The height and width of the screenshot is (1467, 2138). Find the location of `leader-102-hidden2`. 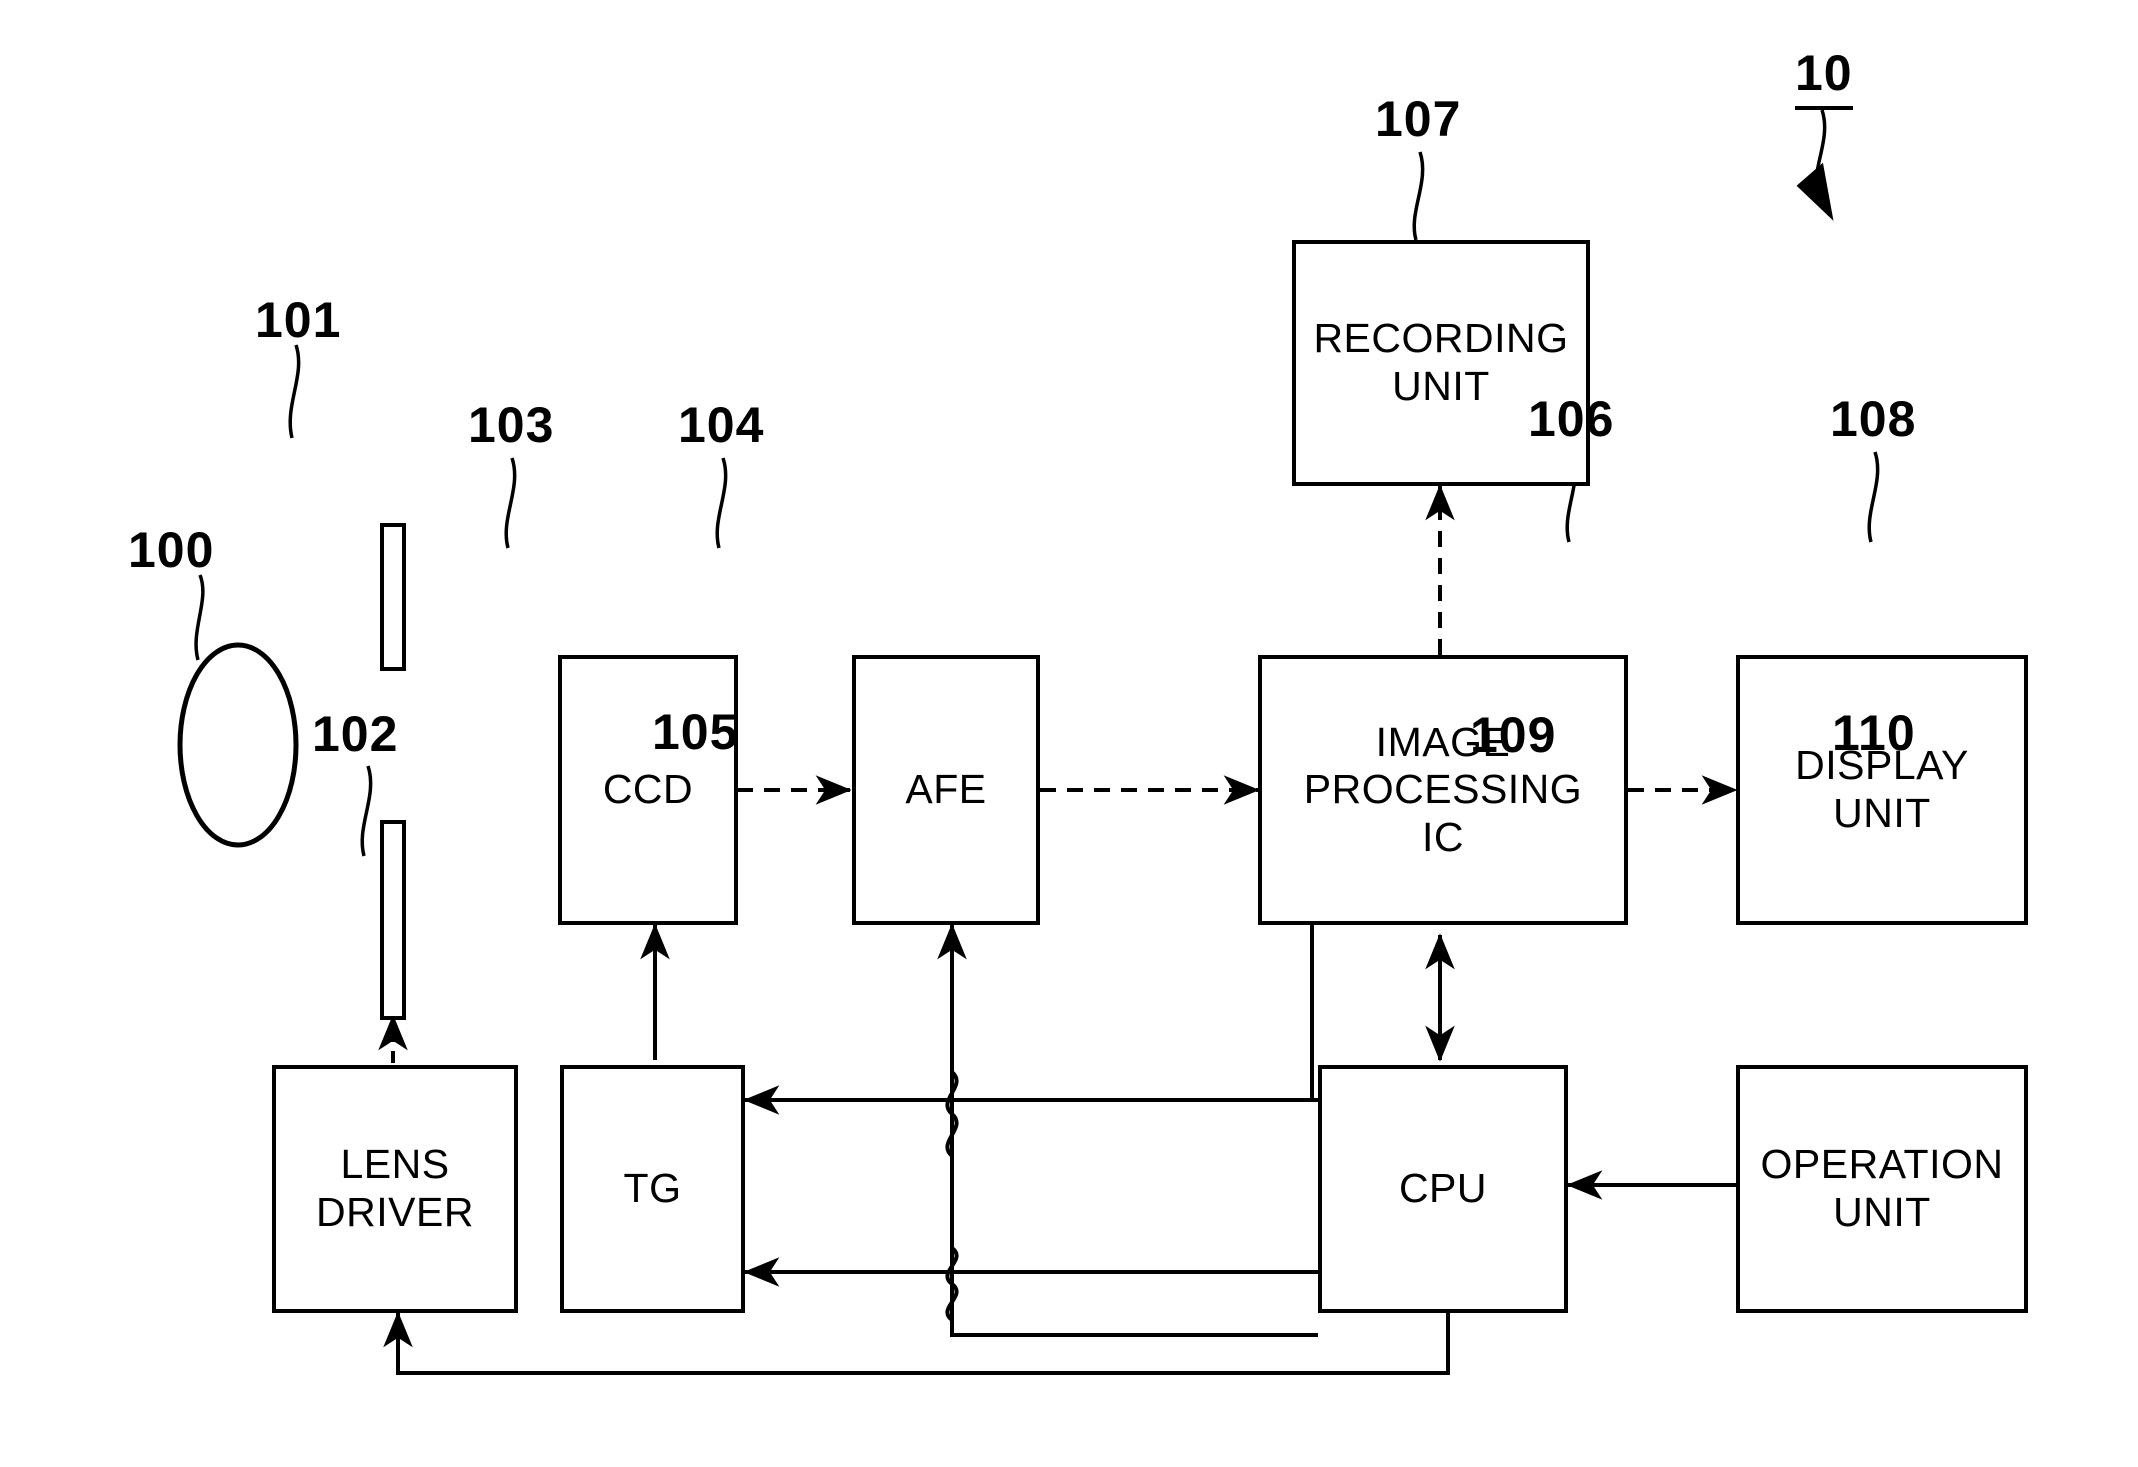

leader-102-hidden2 is located at coordinates (345, 805).